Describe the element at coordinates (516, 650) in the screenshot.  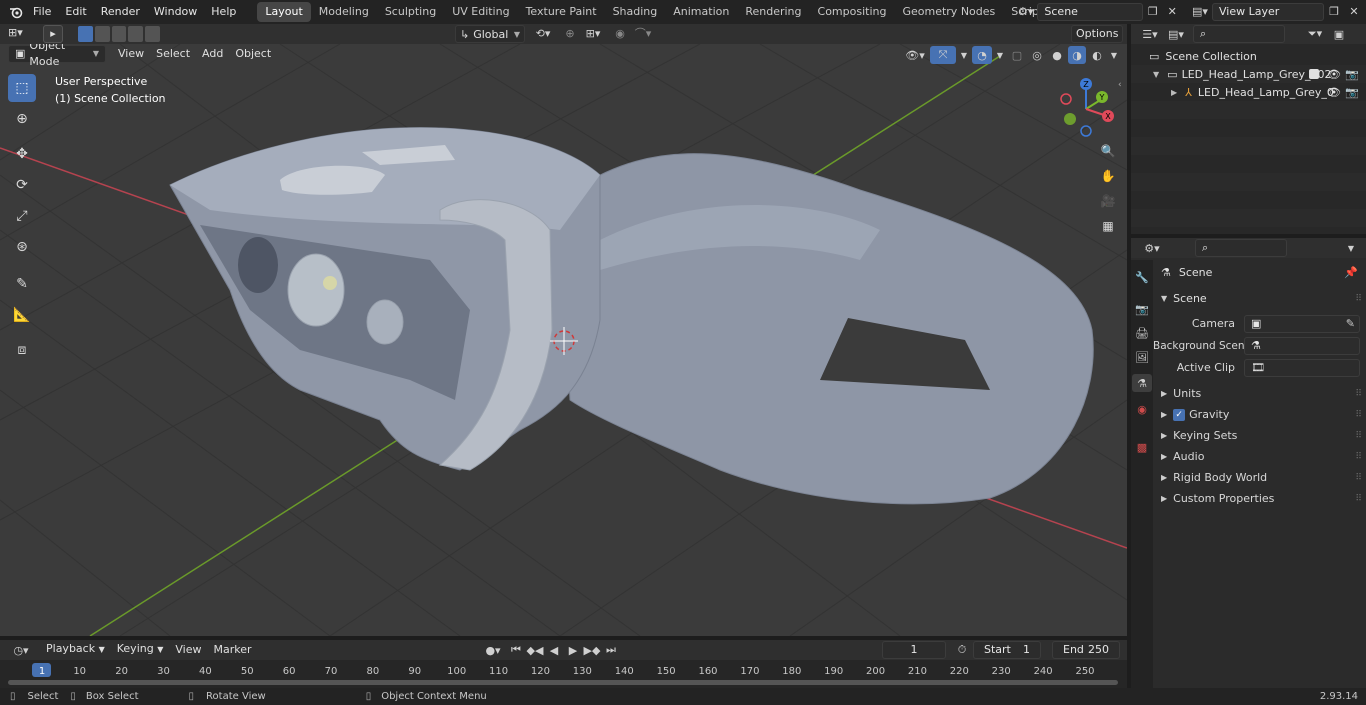
I see `jump-start-icon: ⏮` at that location.